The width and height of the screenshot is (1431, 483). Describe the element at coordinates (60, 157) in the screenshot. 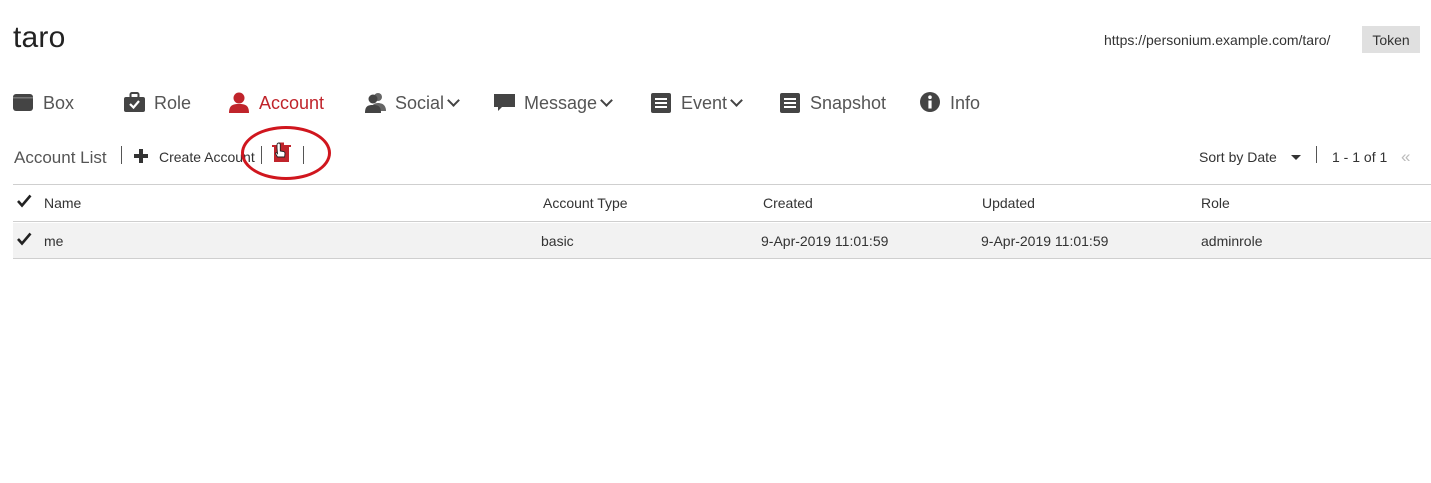

I see `account-list-title: Account List` at that location.